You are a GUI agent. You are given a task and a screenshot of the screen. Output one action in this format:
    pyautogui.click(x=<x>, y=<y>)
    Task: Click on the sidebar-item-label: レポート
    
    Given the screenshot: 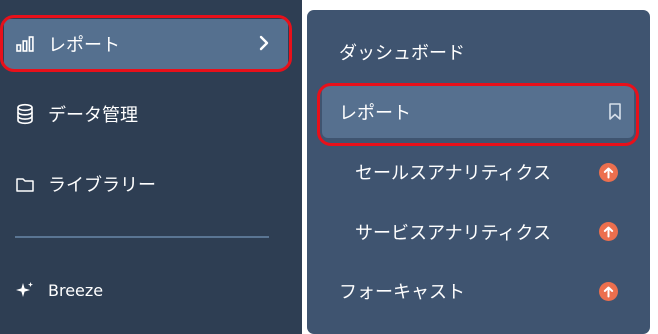 What is the action you would take?
    pyautogui.click(x=84, y=45)
    